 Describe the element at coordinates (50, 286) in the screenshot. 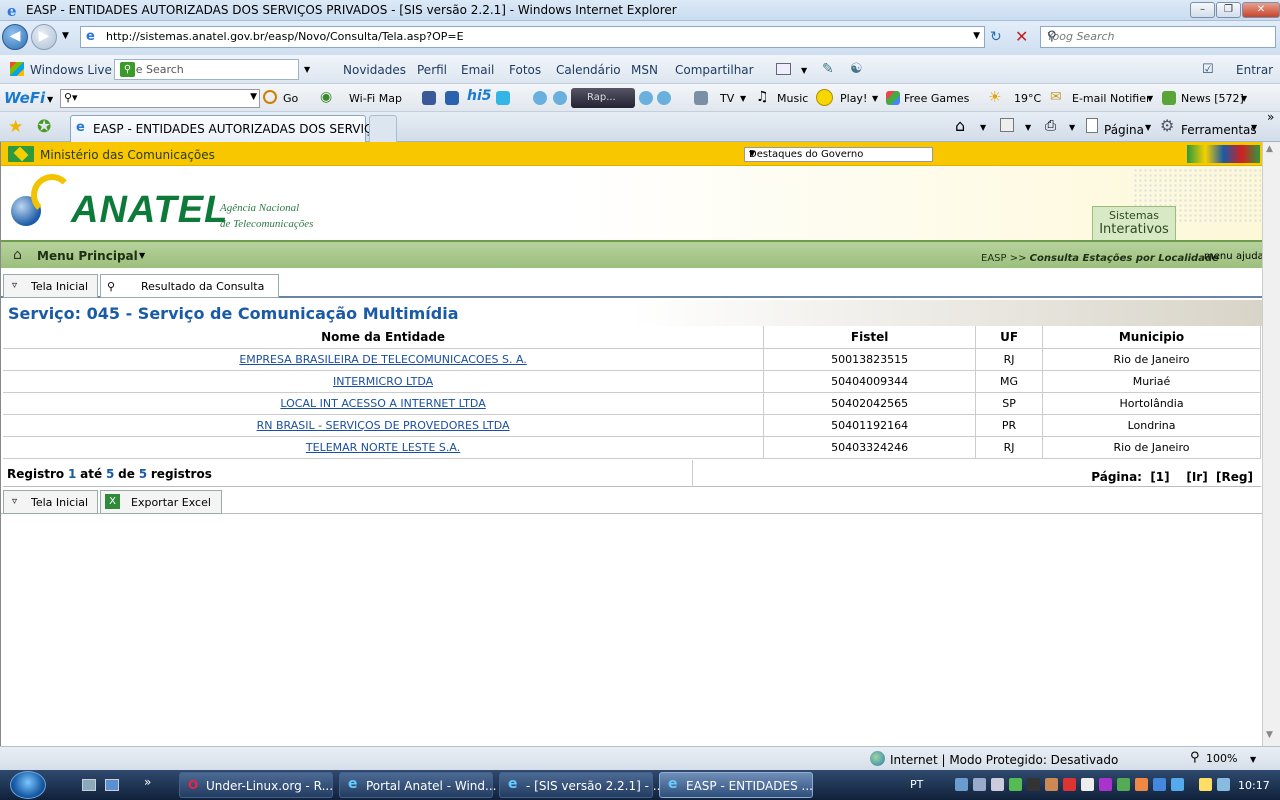

I see `tab-tela-inicial: ▿ Tela Inicial` at that location.